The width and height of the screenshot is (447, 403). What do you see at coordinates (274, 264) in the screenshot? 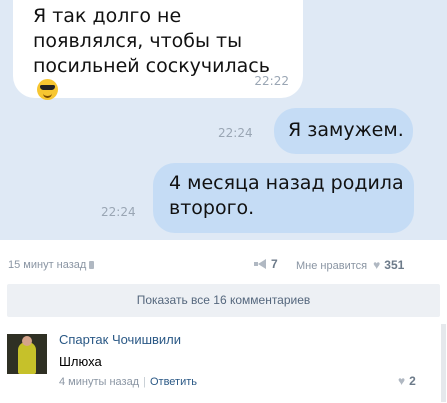
I see `repost-count: 7` at bounding box center [274, 264].